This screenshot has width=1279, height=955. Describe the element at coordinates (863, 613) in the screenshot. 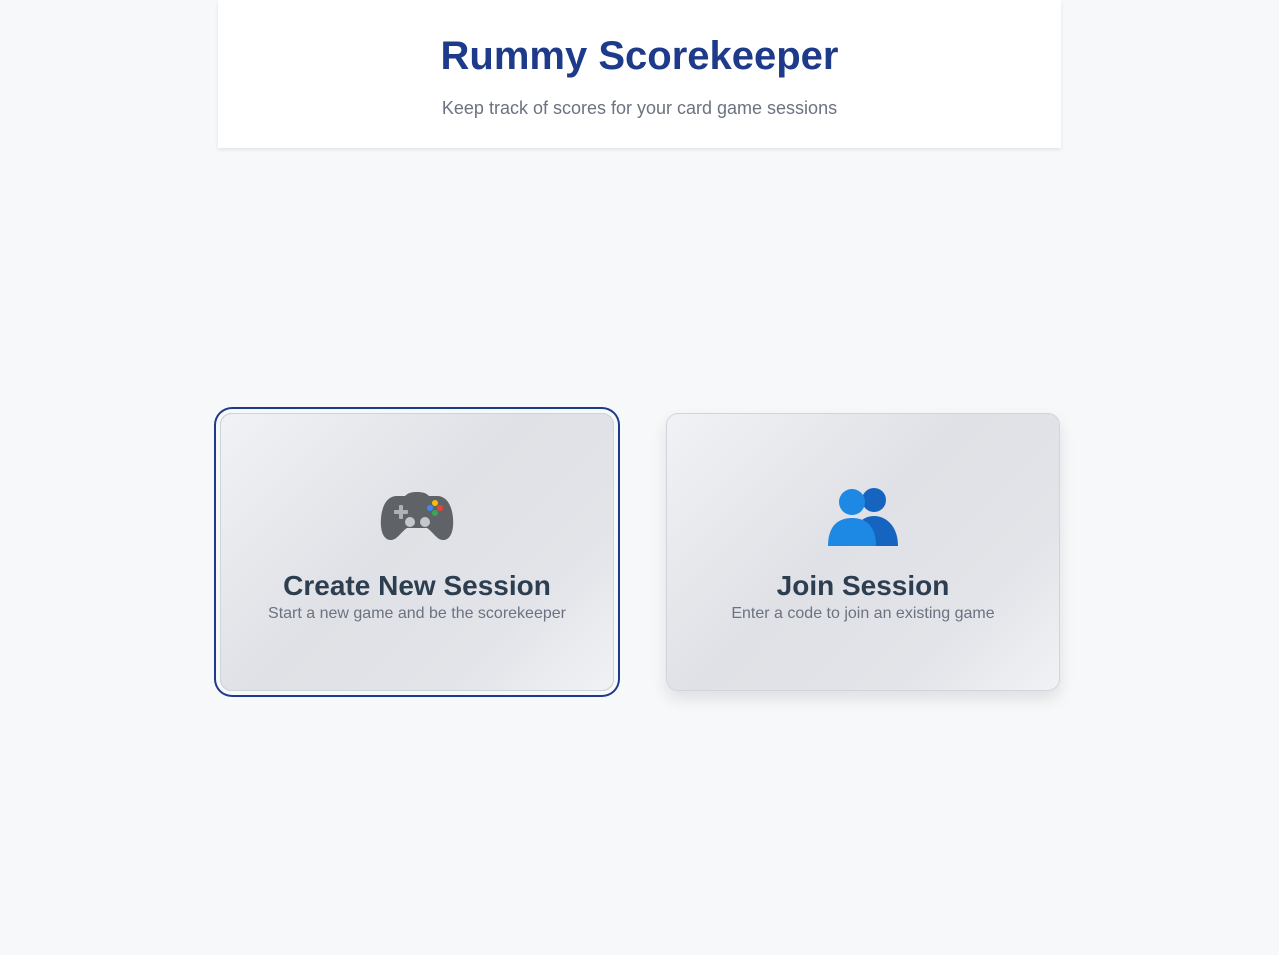

I see `join-session-description: Enter a code to join an existing game` at that location.